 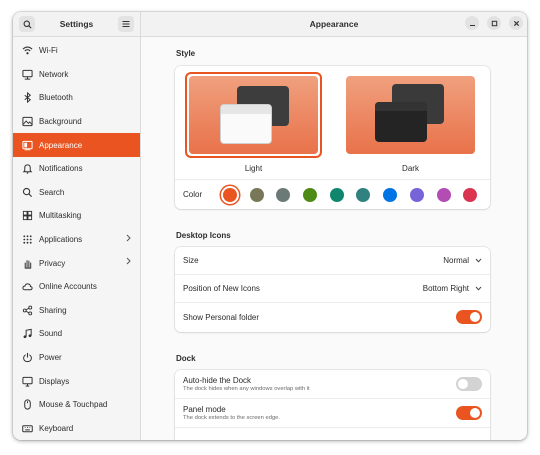 I want to click on sidebar-item-notifications: Notifications, so click(x=76, y=169).